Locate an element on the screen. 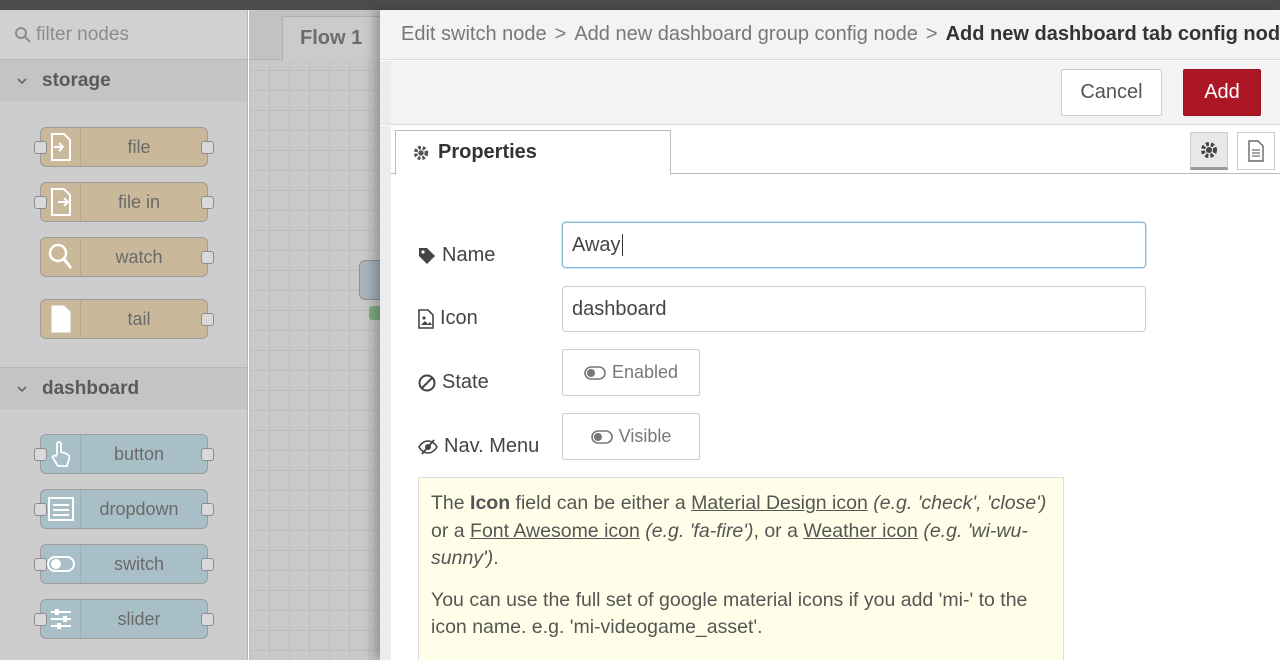  description-tab-button is located at coordinates (1256, 151).